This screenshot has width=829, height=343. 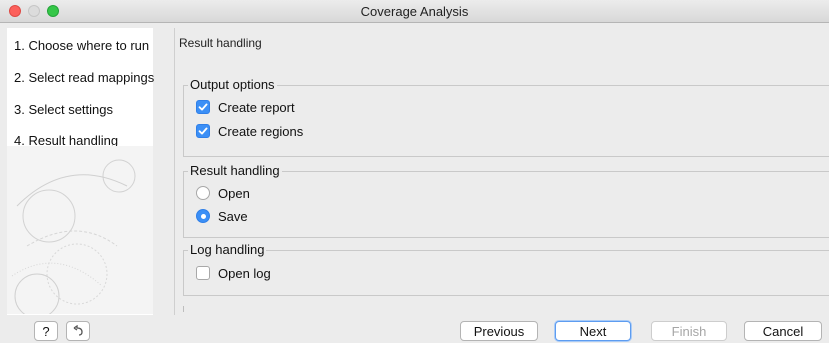 What do you see at coordinates (227, 249) in the screenshot?
I see `log-handling-legend: Log handling` at bounding box center [227, 249].